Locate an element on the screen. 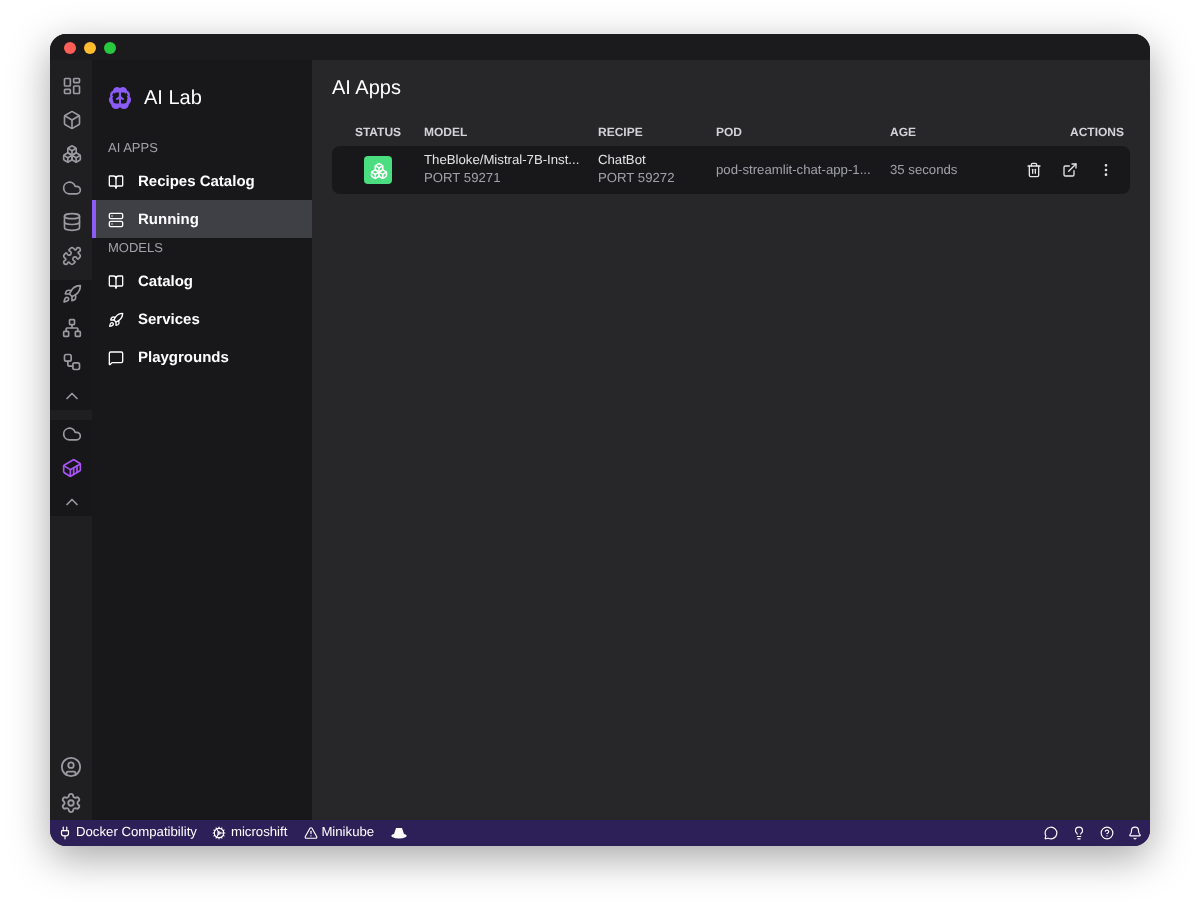 This screenshot has width=1200, height=912. running-status-icon is located at coordinates (378, 170).